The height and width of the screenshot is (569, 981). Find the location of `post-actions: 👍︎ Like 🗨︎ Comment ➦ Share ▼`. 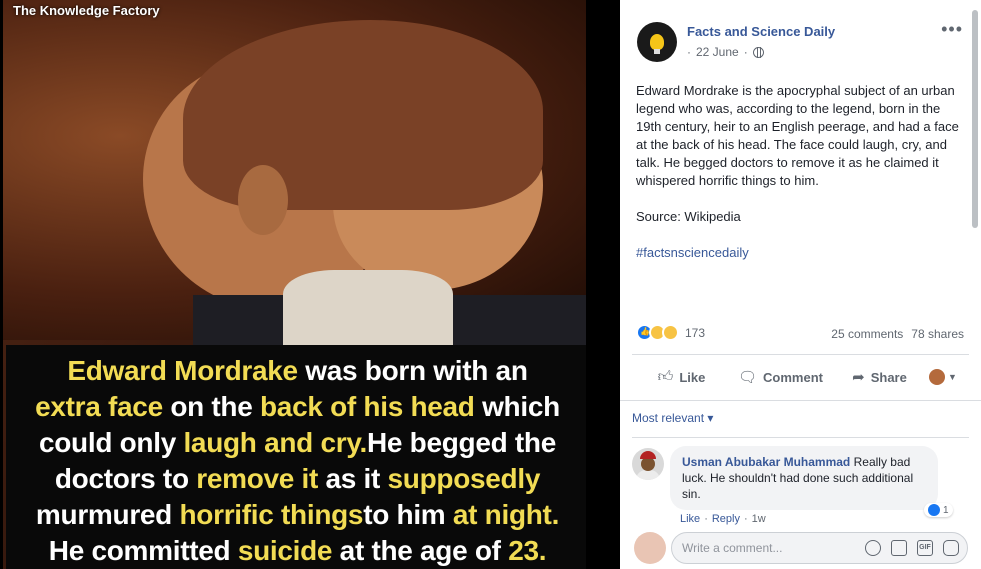

post-actions: 👍︎ Like 🗨︎ Comment ➦ Share ▼ is located at coordinates (800, 377).